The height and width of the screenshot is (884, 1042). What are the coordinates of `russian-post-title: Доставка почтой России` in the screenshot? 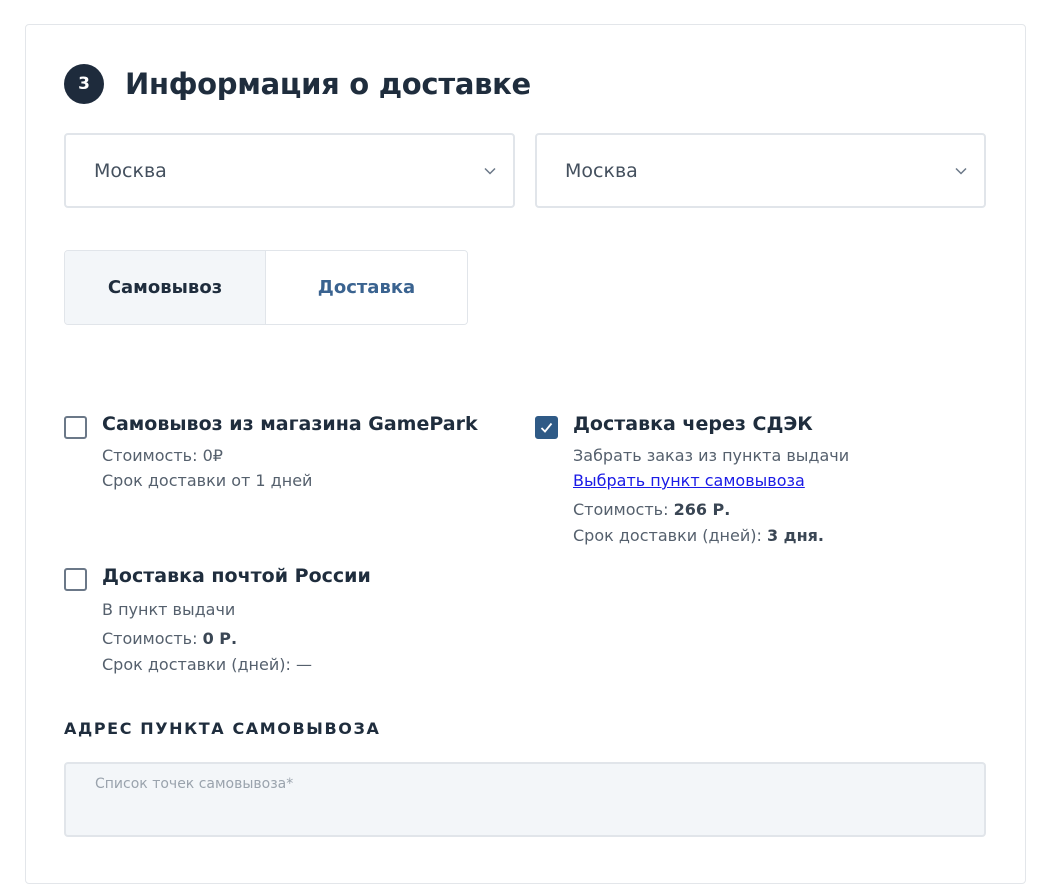 It's located at (236, 576).